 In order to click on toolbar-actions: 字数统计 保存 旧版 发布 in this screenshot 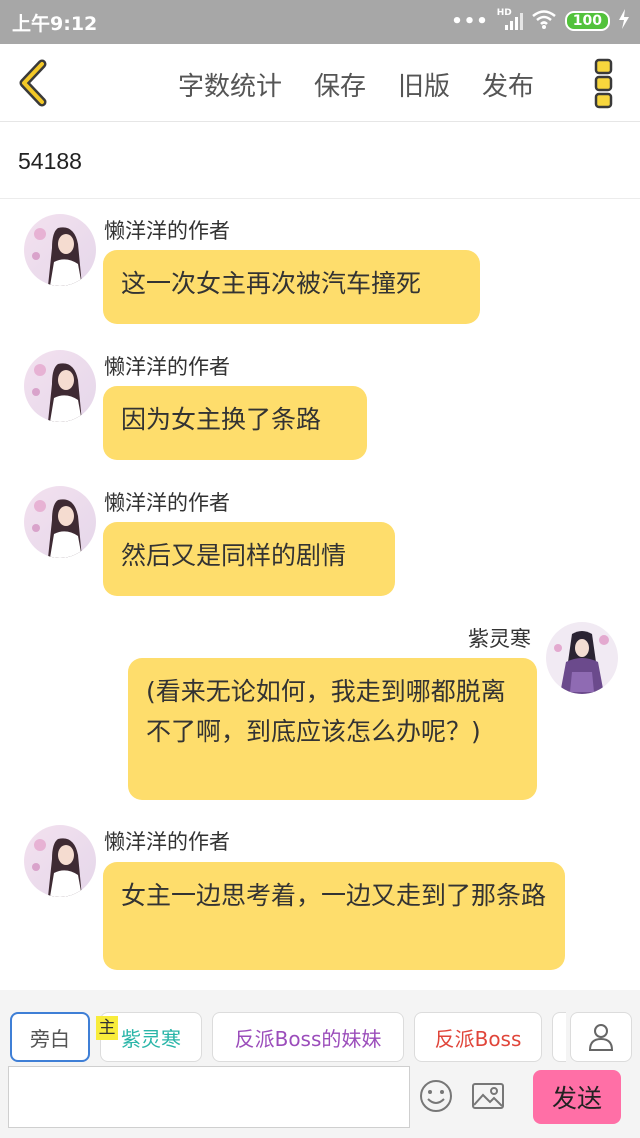, I will do `click(356, 84)`.